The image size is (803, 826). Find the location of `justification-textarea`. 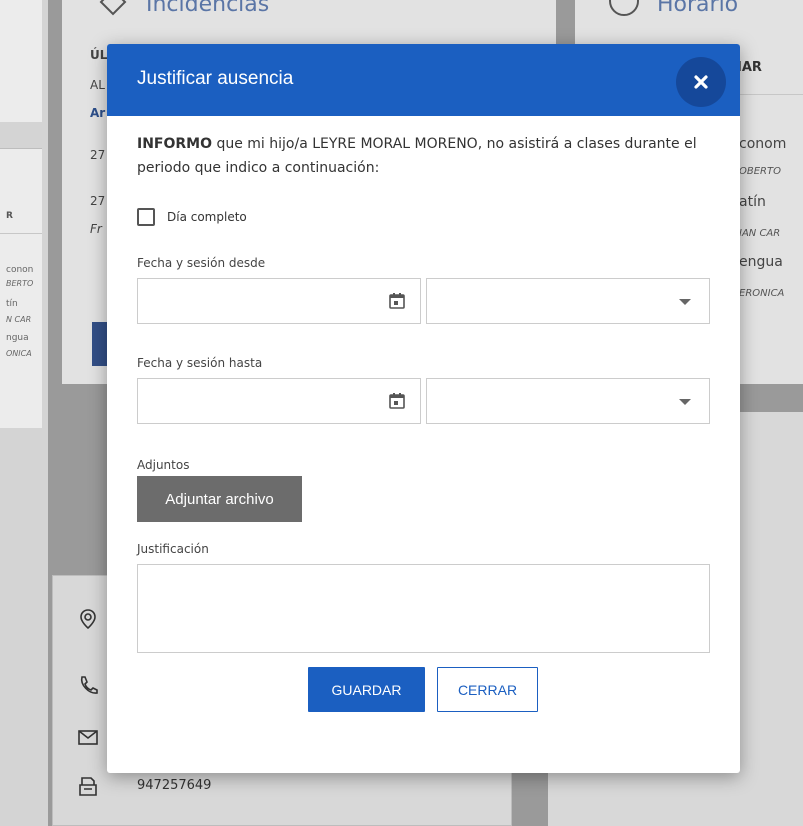

justification-textarea is located at coordinates (423, 608).